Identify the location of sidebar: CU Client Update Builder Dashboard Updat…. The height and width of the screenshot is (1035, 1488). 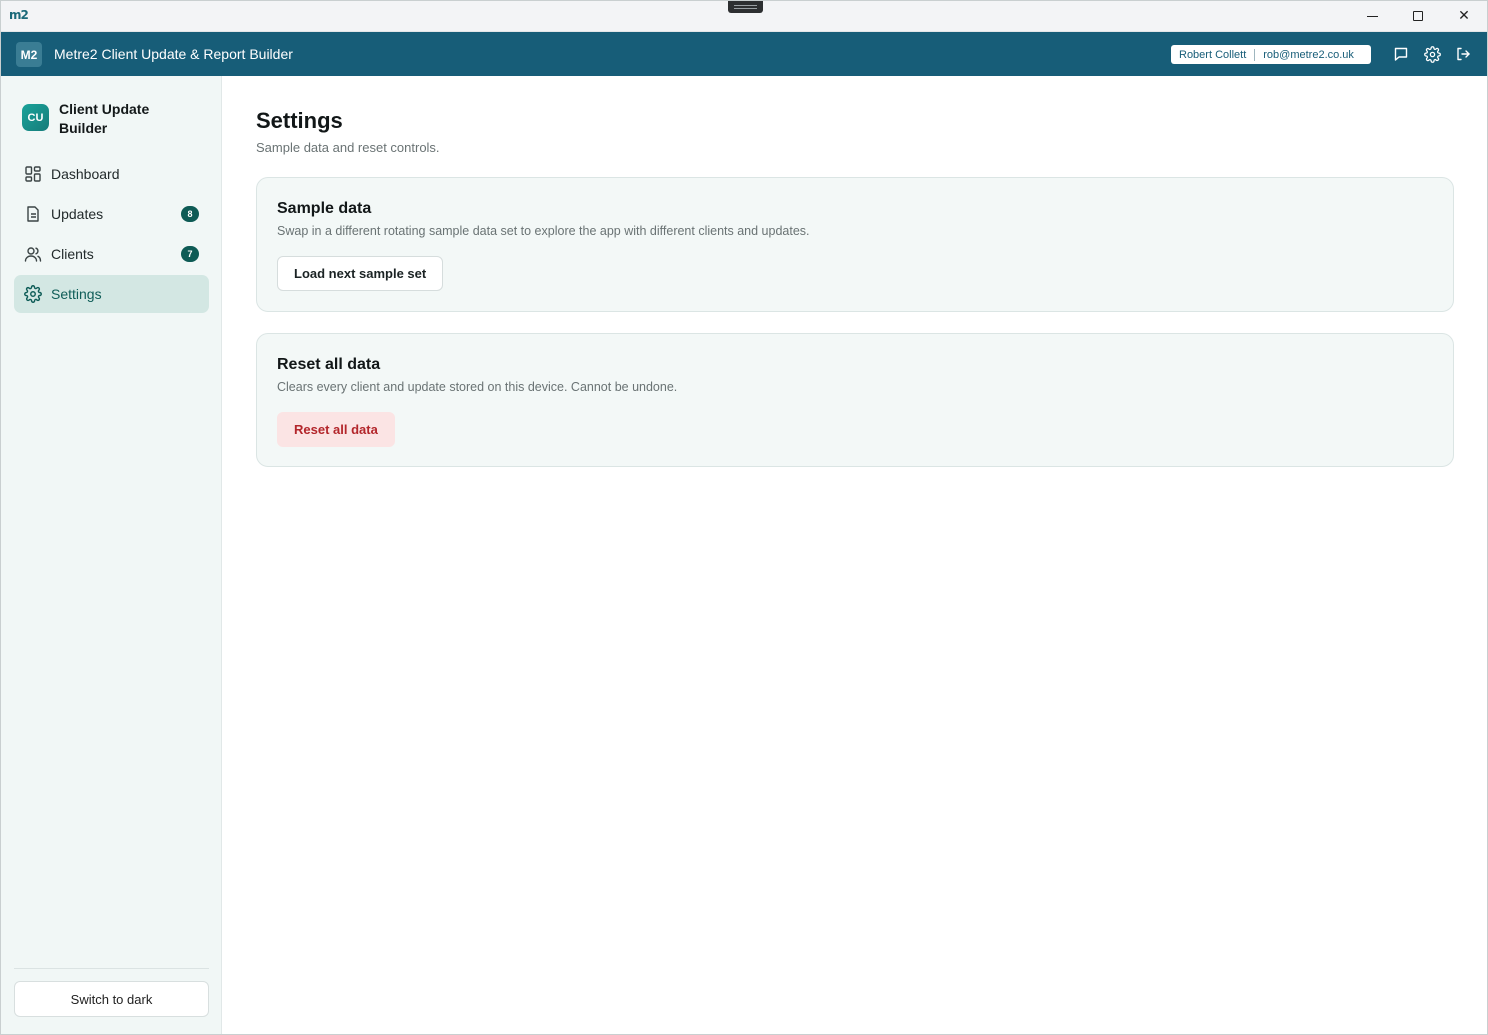
(111, 555).